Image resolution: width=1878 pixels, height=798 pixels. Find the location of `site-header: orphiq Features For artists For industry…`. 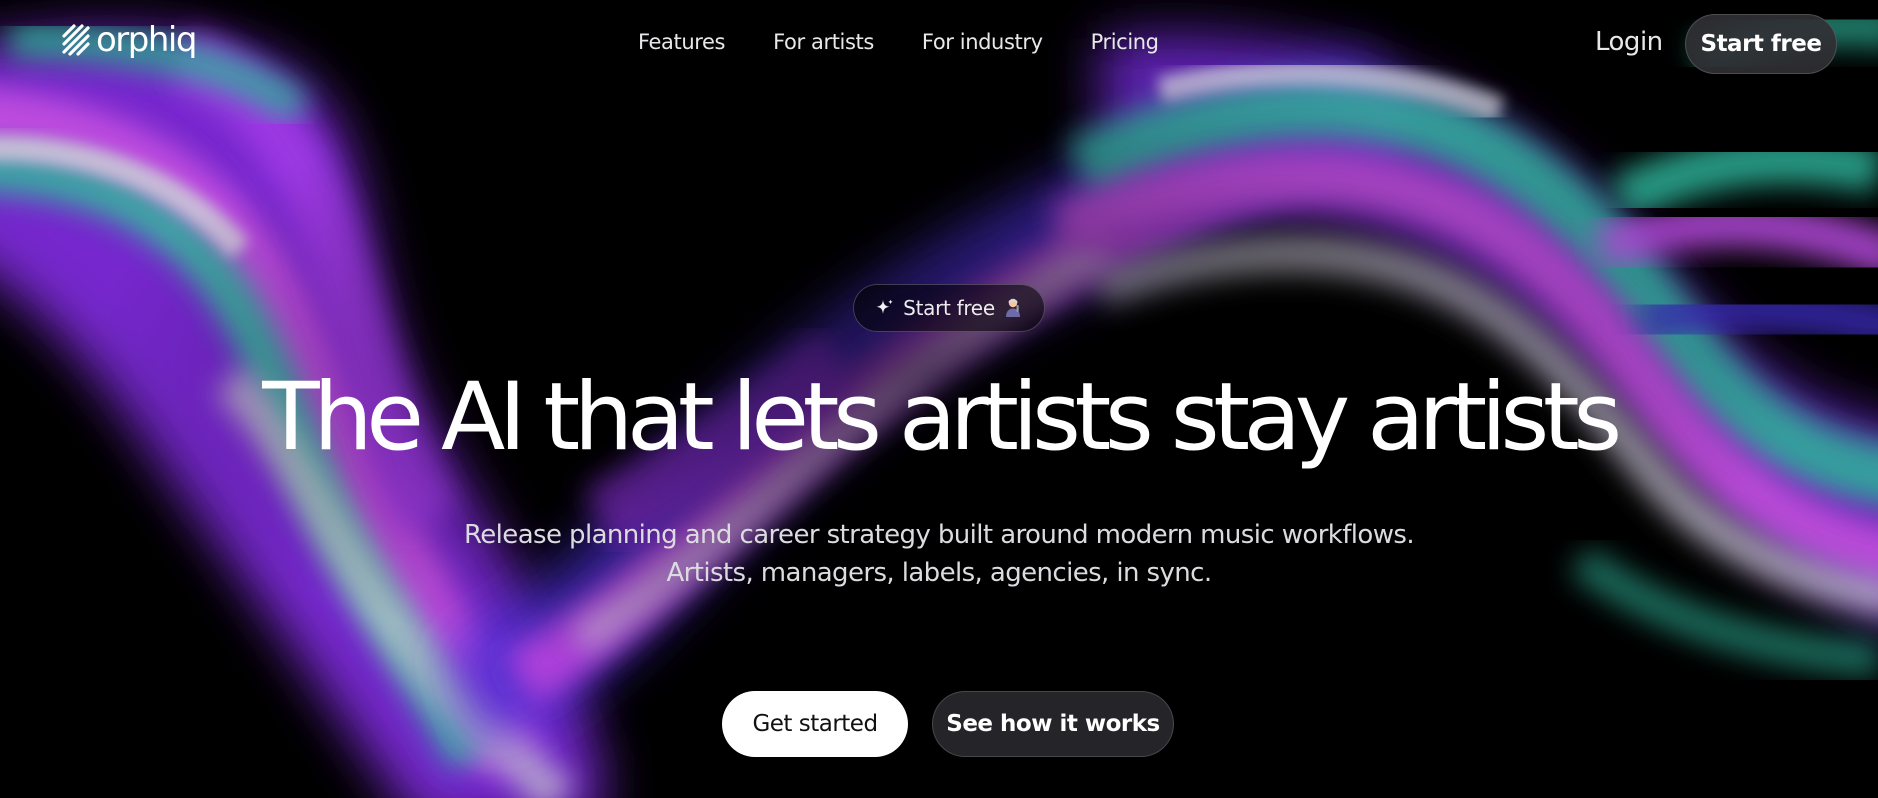

site-header: orphiq Features For artists For industry… is located at coordinates (939, 42).